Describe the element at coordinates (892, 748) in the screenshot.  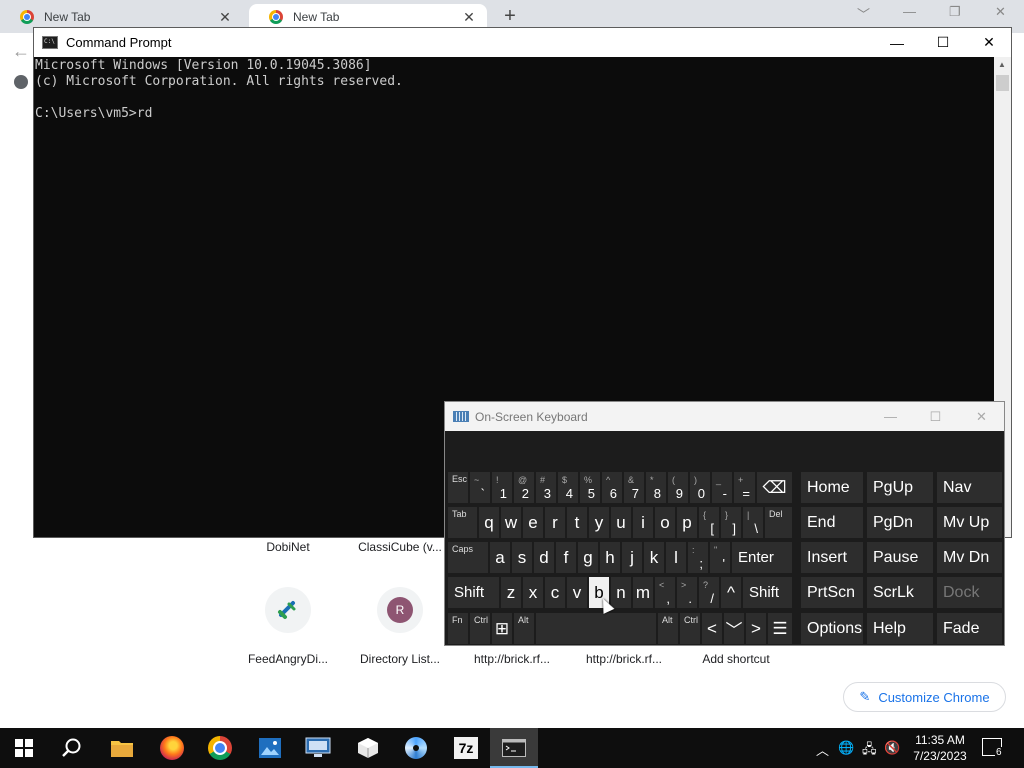
I see `volume-muted-icon: 🔇` at that location.